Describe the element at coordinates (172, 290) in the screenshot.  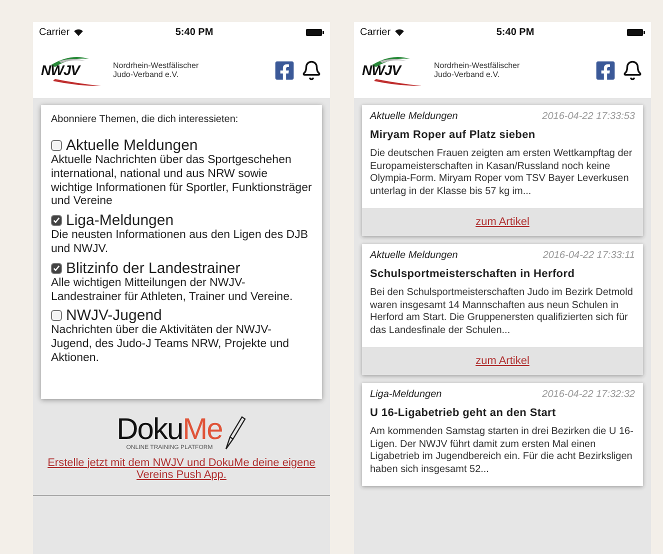
I see `topic-description: Alle wichtigen Mitteilungen der NWJV-Landestrainer für Athleten, Trainer und Vereine.` at that location.